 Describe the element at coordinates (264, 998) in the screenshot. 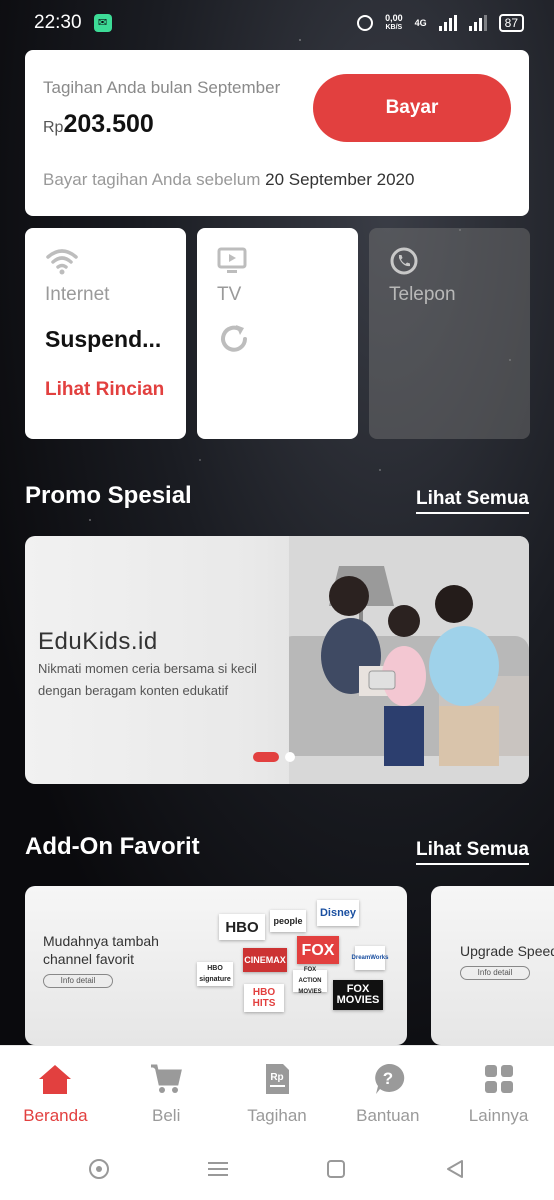

I see `hbo-hits-logo: HBO HITS` at that location.